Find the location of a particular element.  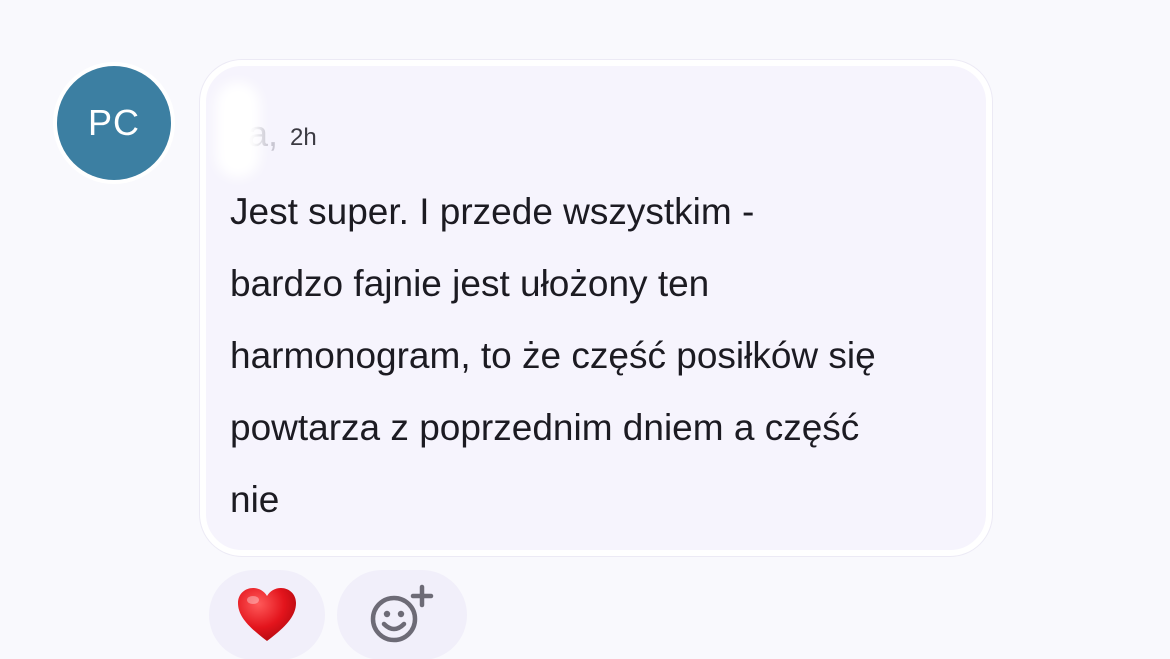

avatar: PC is located at coordinates (114, 123).